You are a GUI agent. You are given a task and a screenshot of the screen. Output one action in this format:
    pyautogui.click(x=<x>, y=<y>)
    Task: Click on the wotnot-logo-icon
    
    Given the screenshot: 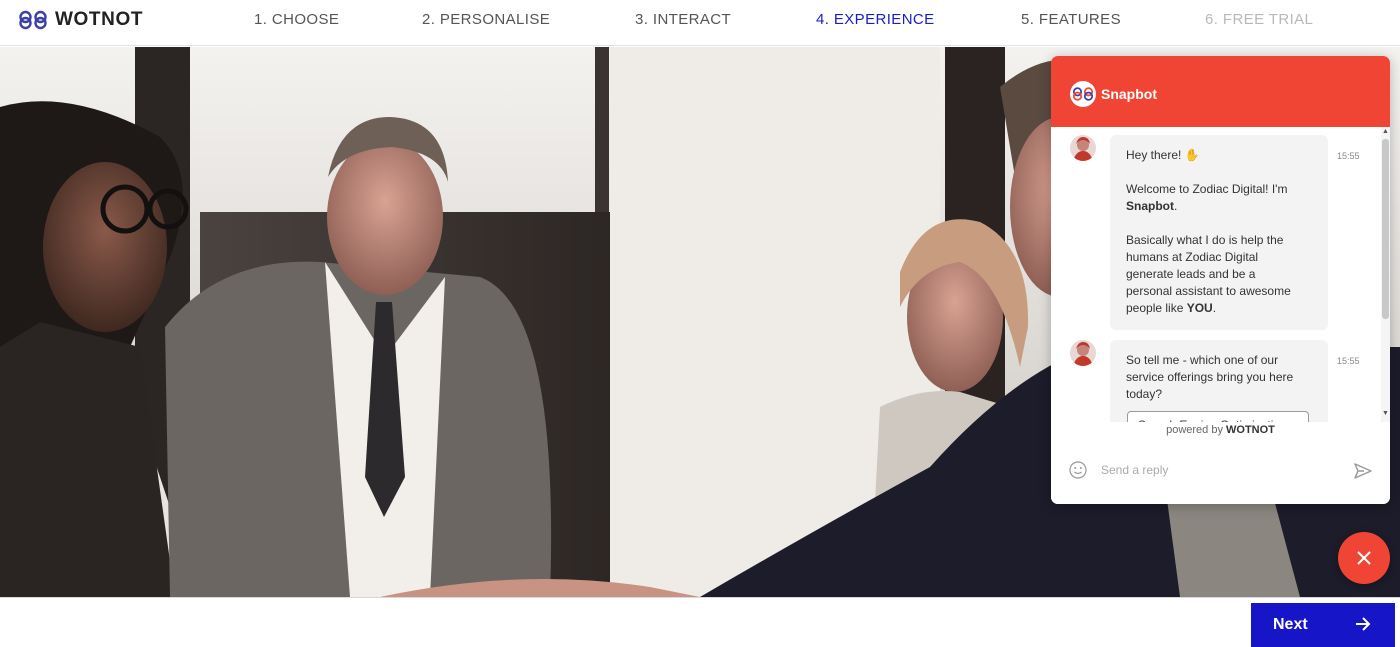 What is the action you would take?
    pyautogui.click(x=33, y=20)
    